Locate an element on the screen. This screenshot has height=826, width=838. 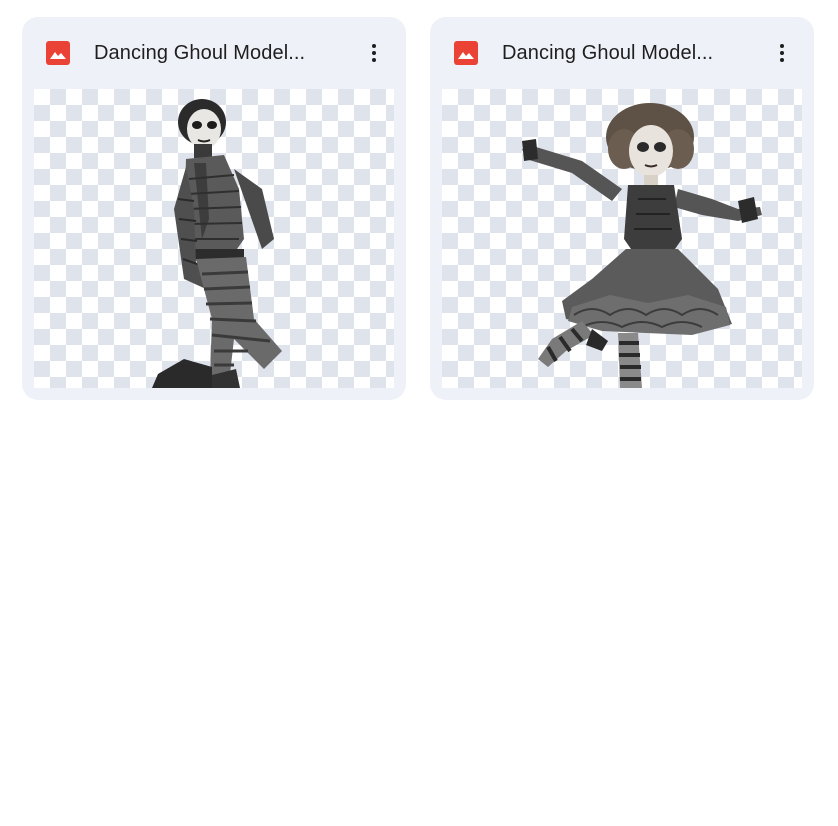
ghoul-girl-figure is located at coordinates (642, 245).